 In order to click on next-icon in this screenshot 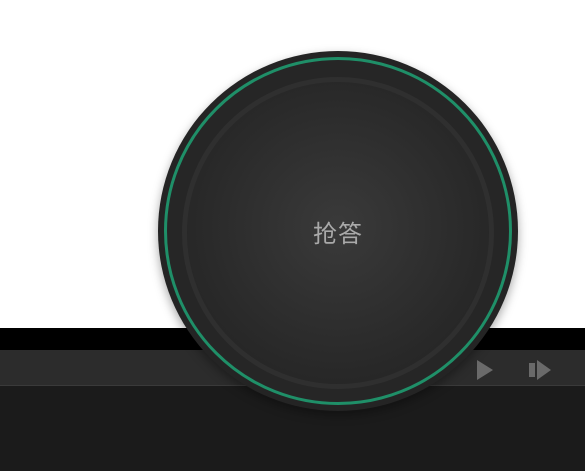, I will do `click(540, 370)`.